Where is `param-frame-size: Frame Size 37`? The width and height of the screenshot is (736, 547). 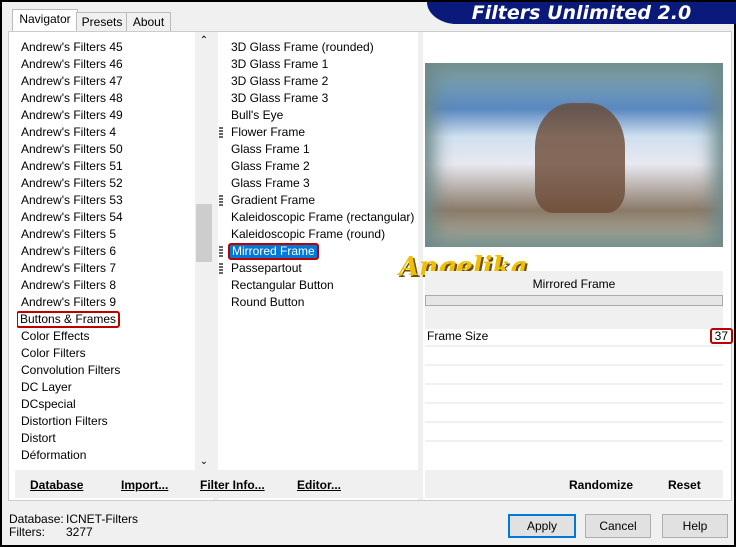 param-frame-size: Frame Size 37 is located at coordinates (579, 337).